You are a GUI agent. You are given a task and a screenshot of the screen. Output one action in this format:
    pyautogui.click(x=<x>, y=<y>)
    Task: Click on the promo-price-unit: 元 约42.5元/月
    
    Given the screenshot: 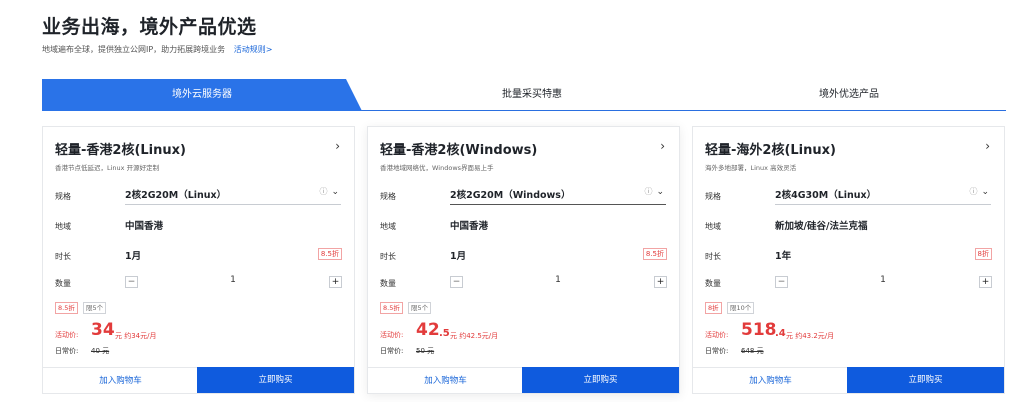 What is the action you would take?
    pyautogui.click(x=474, y=336)
    